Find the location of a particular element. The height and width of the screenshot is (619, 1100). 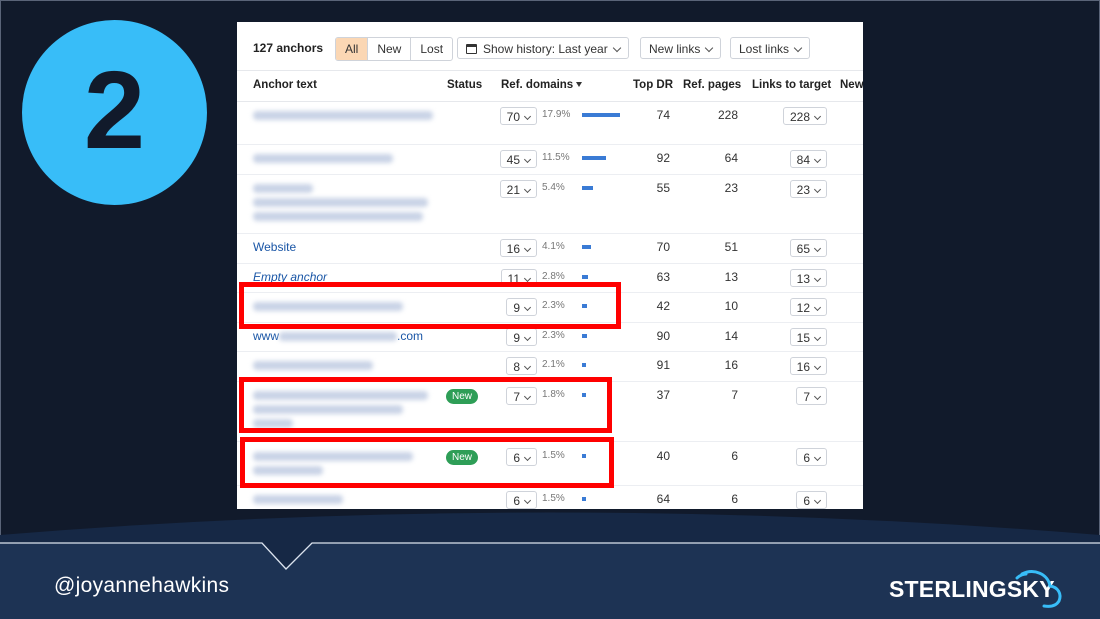

ref-domains-value: 6 is located at coordinates (516, 458).